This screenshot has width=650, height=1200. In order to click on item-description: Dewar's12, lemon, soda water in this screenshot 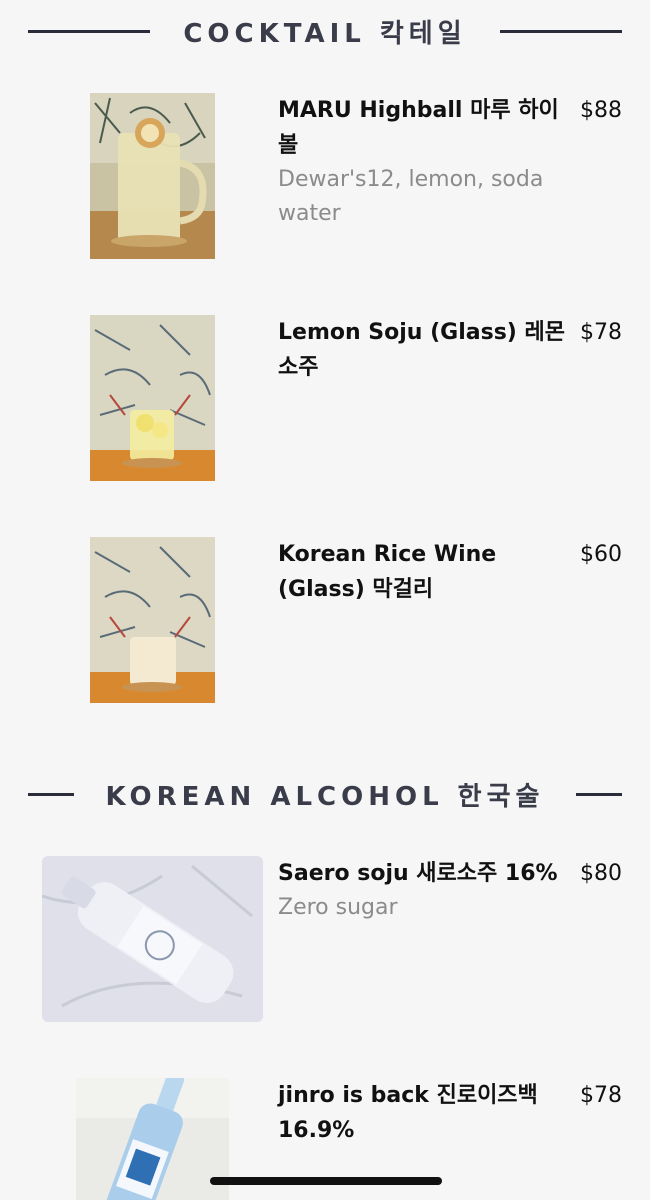, I will do `click(411, 196)`.